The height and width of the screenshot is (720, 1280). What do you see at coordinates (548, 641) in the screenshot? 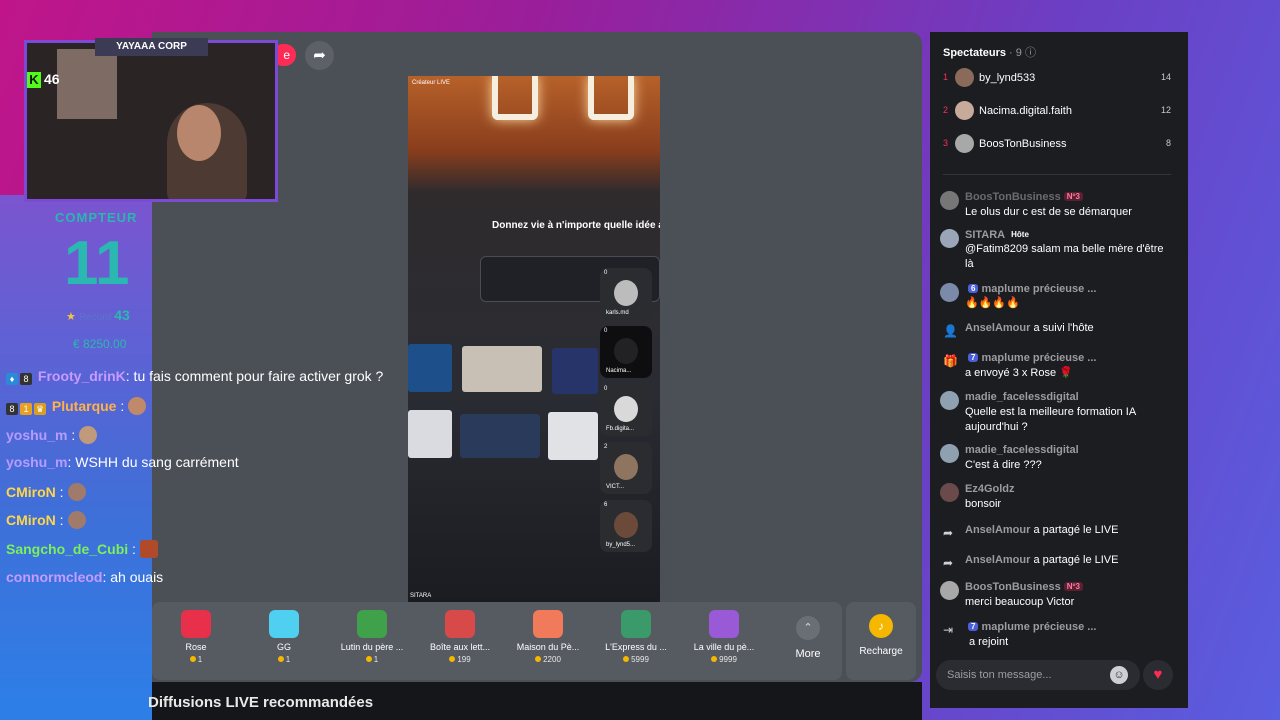
I see `gift-item: Maison du Pè... 2200` at bounding box center [548, 641].